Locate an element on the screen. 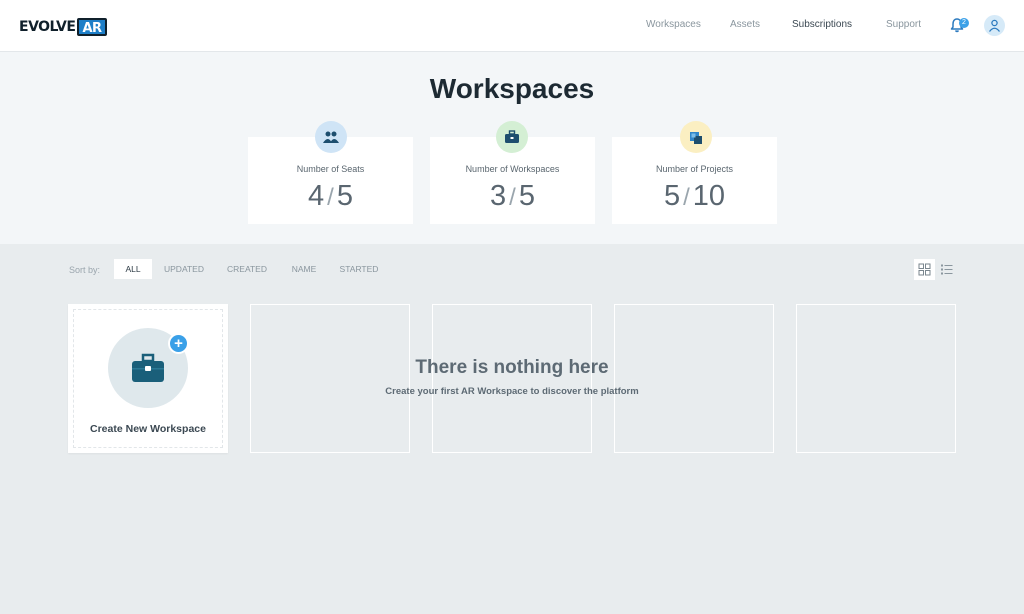 This screenshot has height=614, width=1024. empty-state-title: There is nothing here is located at coordinates (512, 367).